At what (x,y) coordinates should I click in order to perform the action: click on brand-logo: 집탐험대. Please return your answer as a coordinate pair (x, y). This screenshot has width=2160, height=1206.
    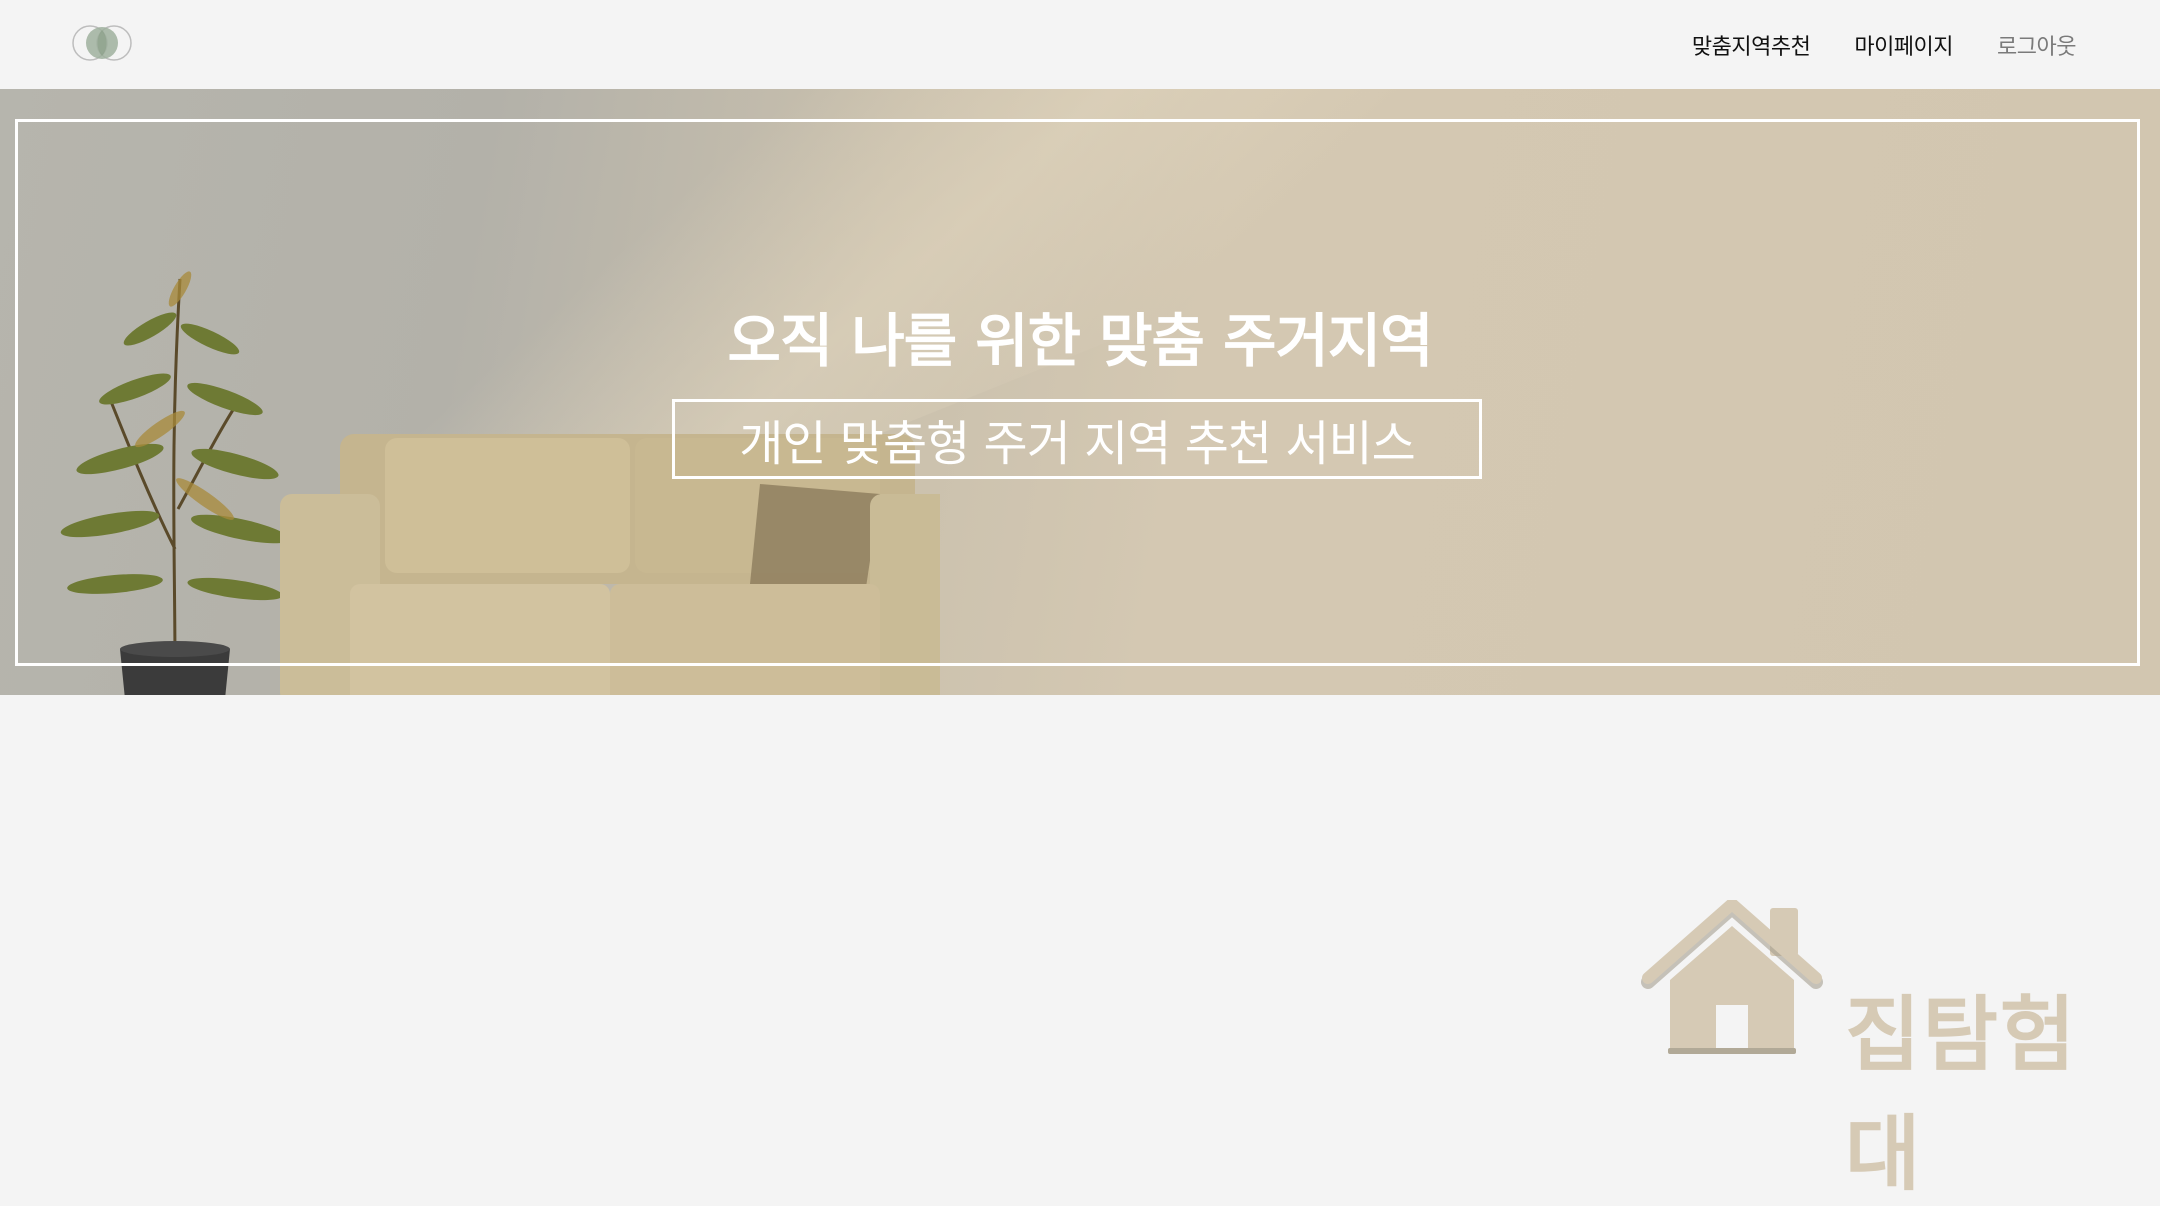
    Looking at the image, I should click on (1890, 1051).